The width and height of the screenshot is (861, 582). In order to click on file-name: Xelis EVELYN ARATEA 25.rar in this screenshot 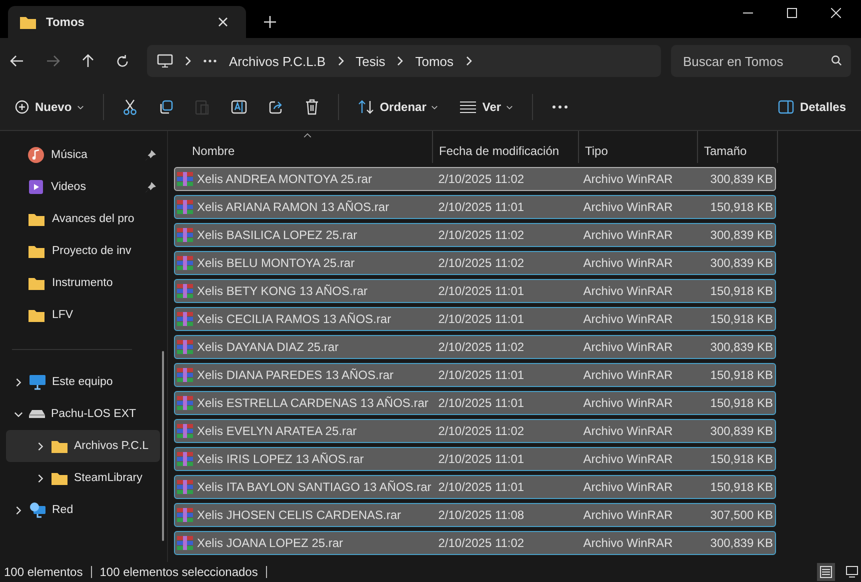, I will do `click(277, 431)`.